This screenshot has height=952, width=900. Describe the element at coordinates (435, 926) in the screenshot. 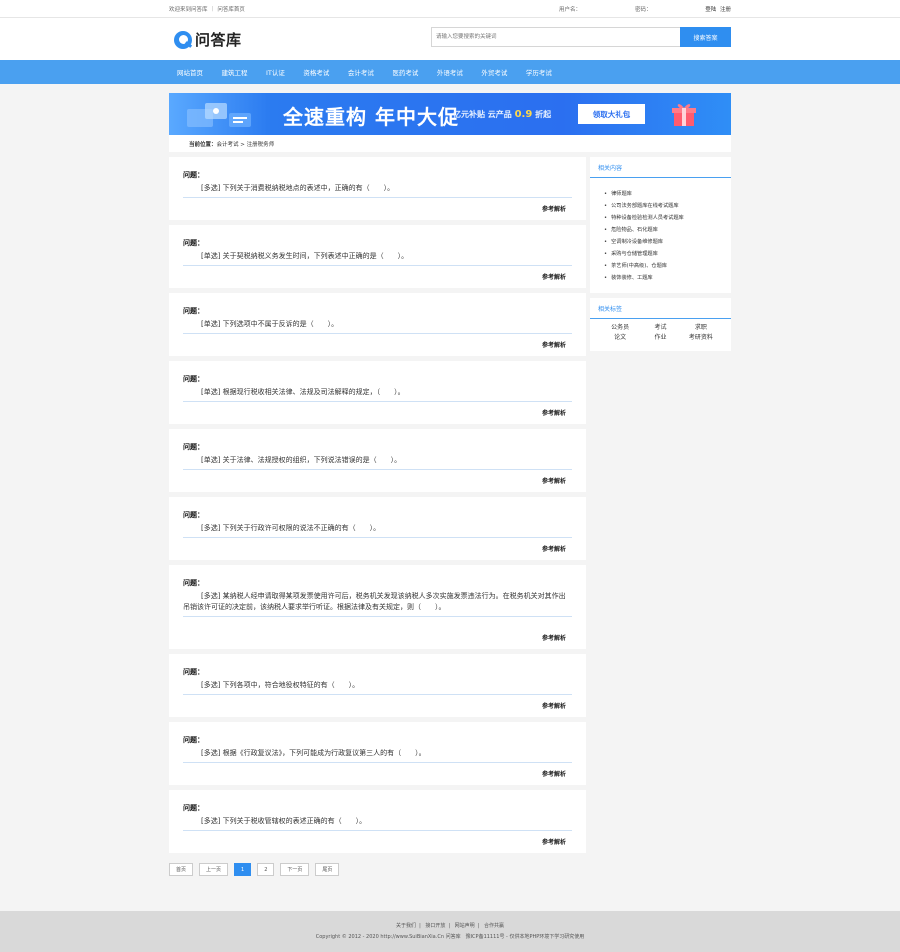

I see `footer-link-api: 接口开放` at that location.